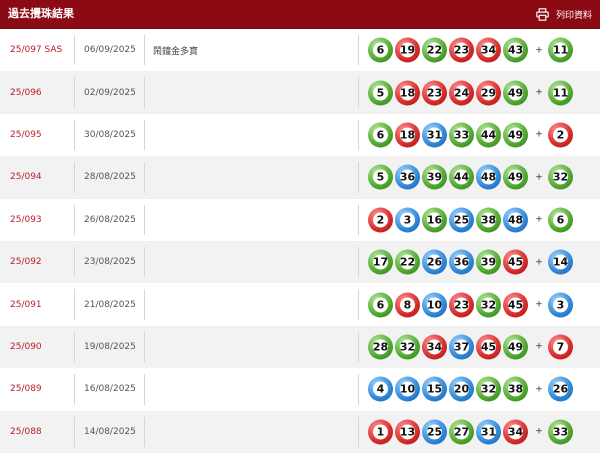 The height and width of the screenshot is (454, 600). Describe the element at coordinates (515, 50) in the screenshot. I see `ball-number: 43` at that location.